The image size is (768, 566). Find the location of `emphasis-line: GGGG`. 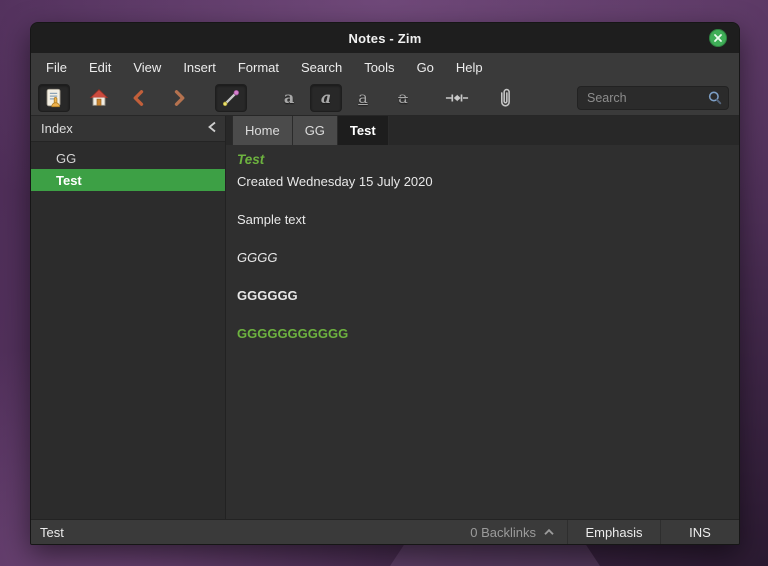

emphasis-line: GGGG is located at coordinates (257, 257).